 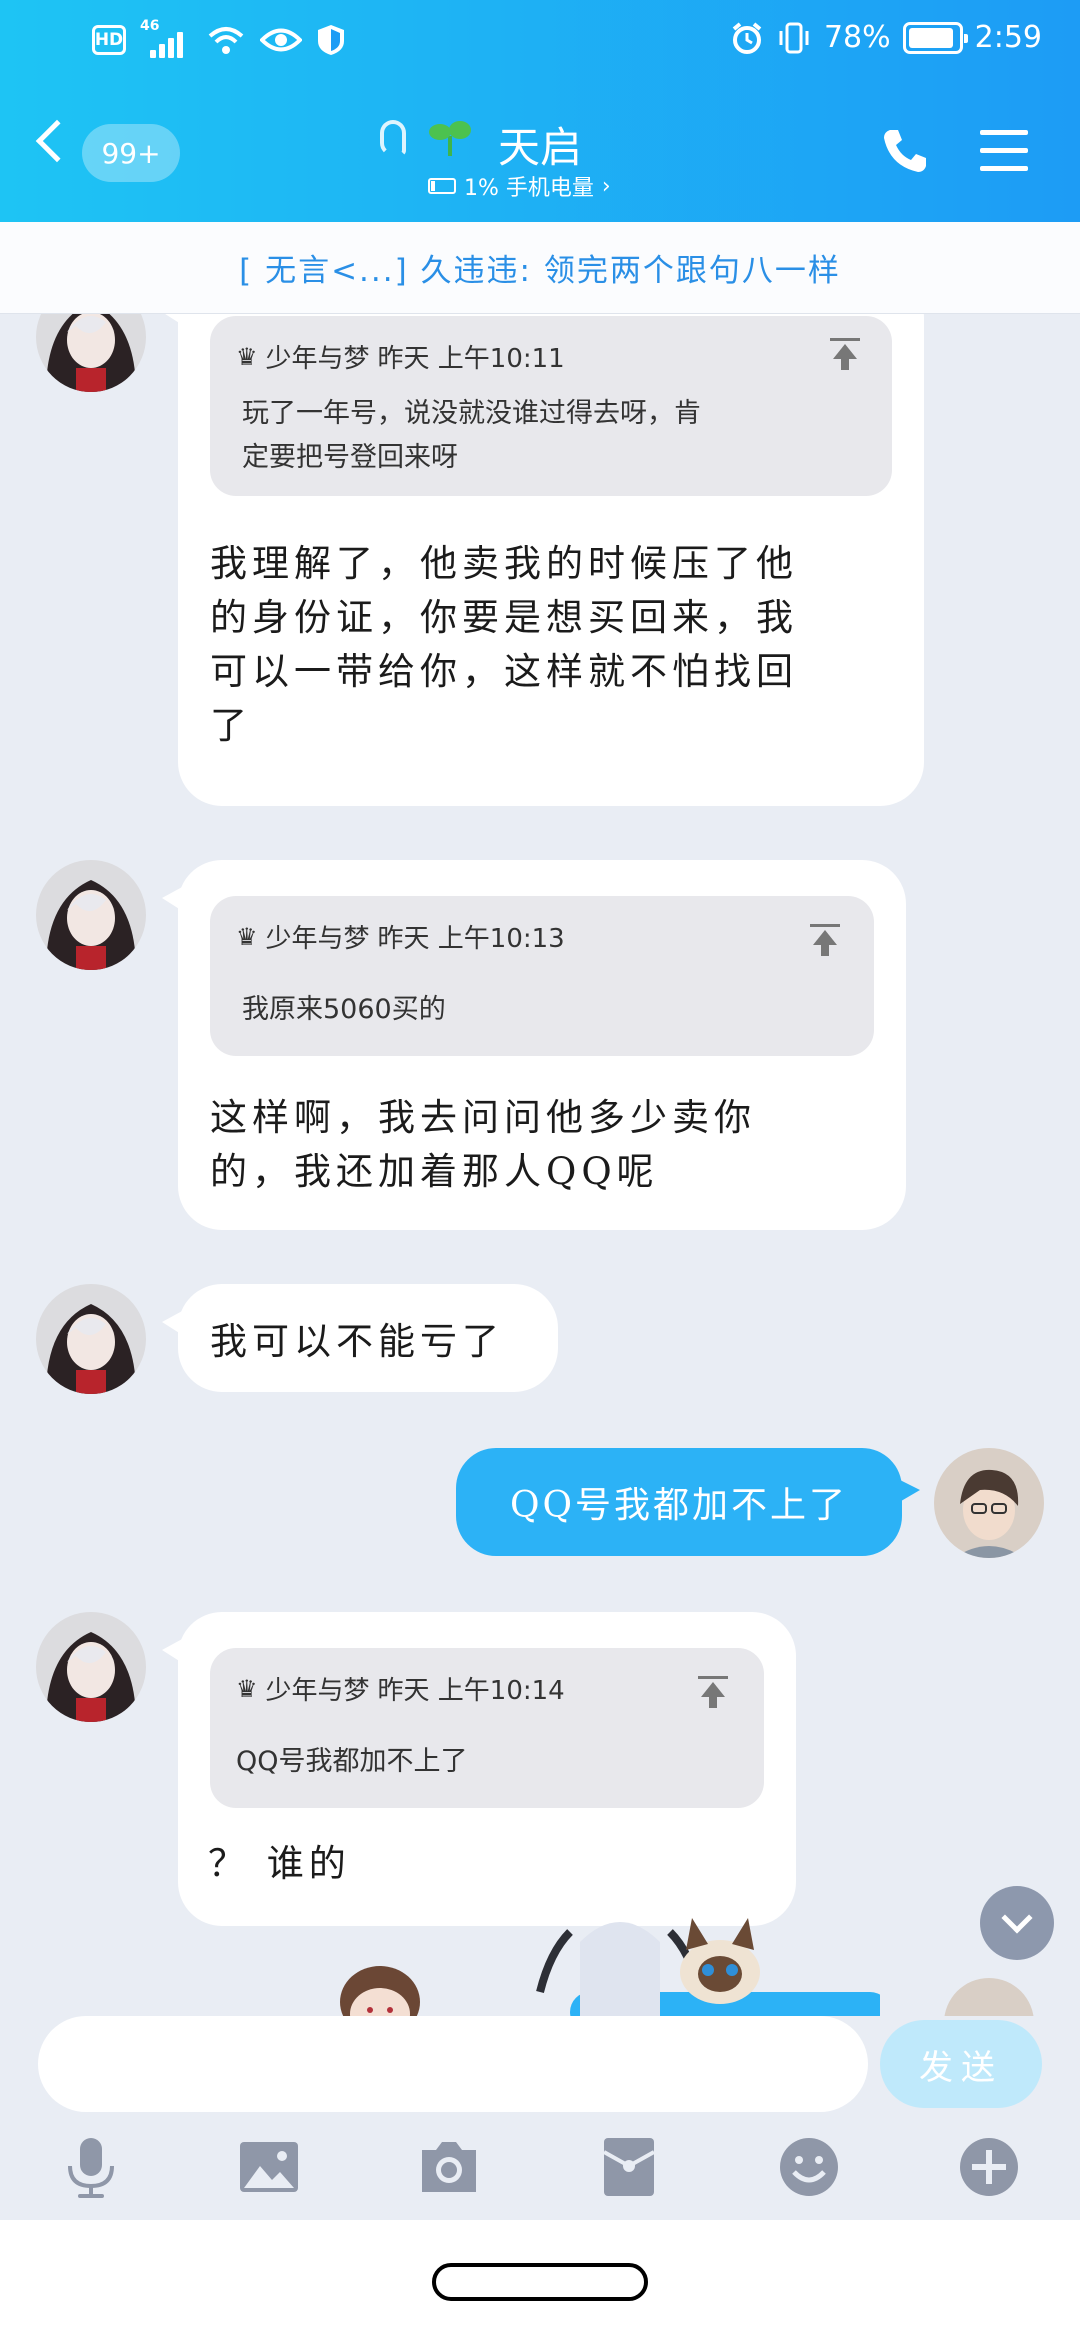 What do you see at coordinates (606, 186) in the screenshot?
I see `chevron-right-icon: ›` at bounding box center [606, 186].